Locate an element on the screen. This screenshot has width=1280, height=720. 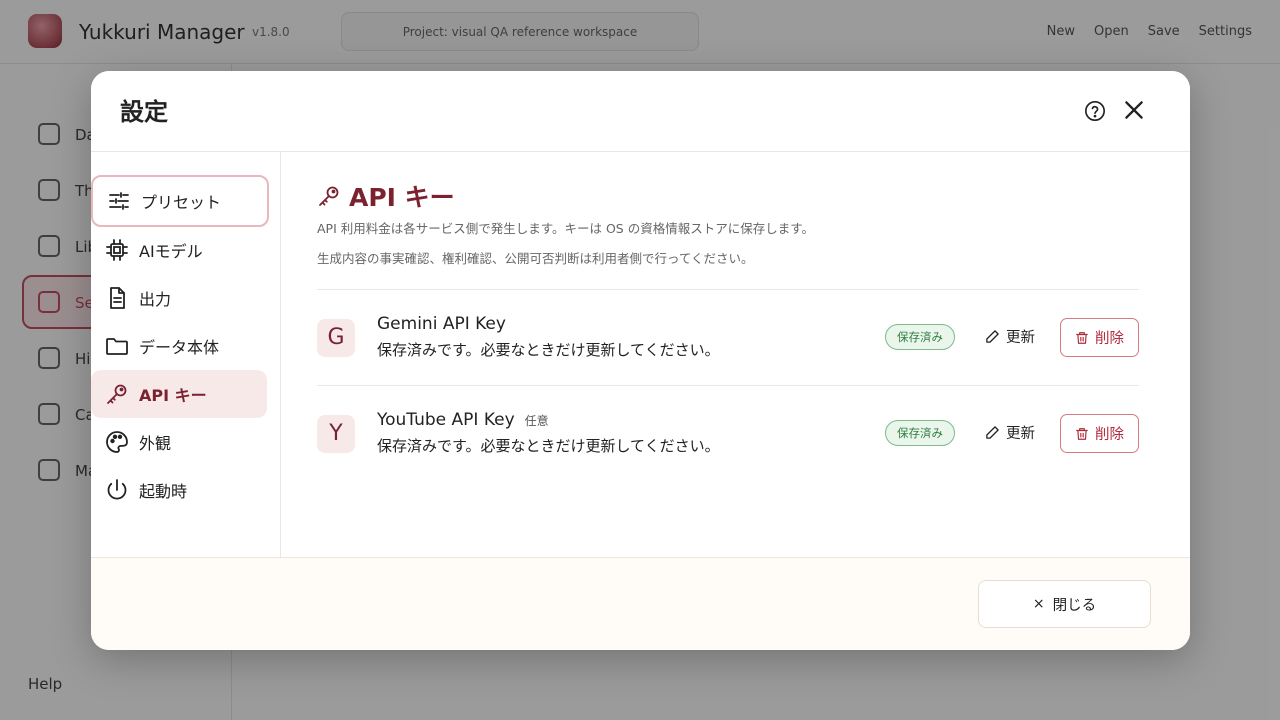
nav-label: データ本体 is located at coordinates (179, 347).